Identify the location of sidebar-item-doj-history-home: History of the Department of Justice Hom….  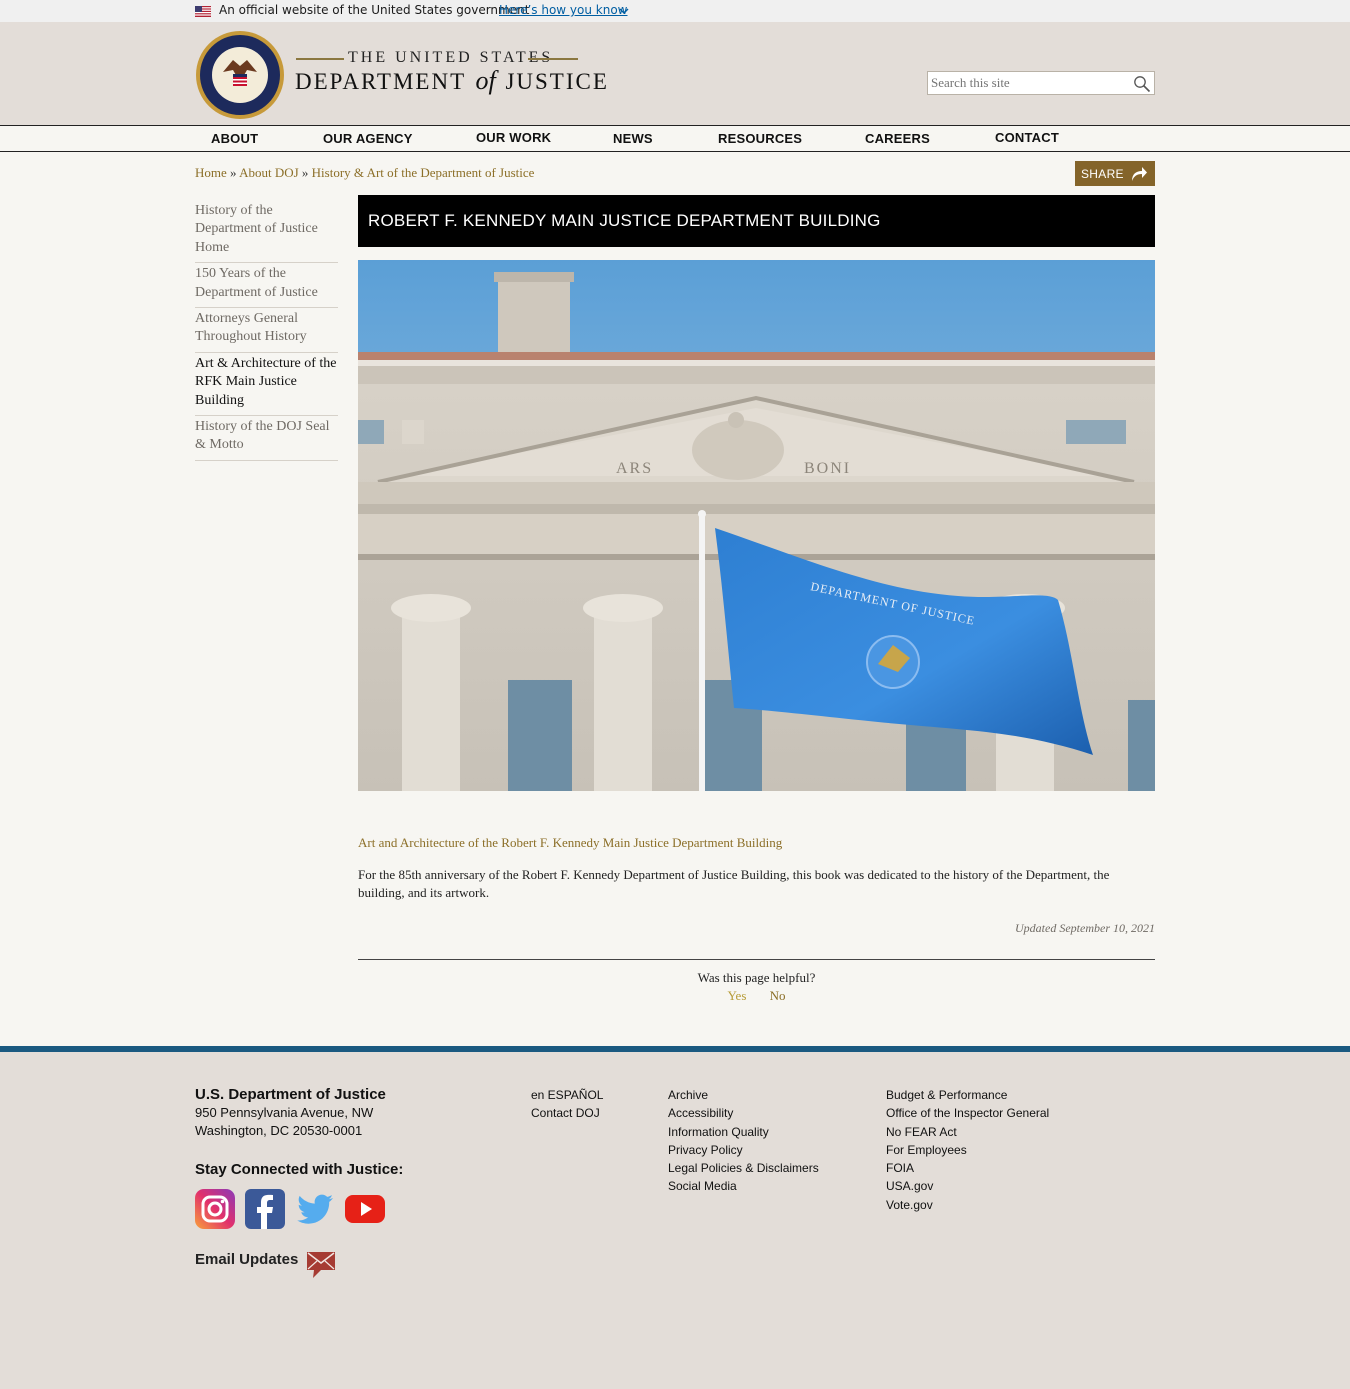
(266, 232).